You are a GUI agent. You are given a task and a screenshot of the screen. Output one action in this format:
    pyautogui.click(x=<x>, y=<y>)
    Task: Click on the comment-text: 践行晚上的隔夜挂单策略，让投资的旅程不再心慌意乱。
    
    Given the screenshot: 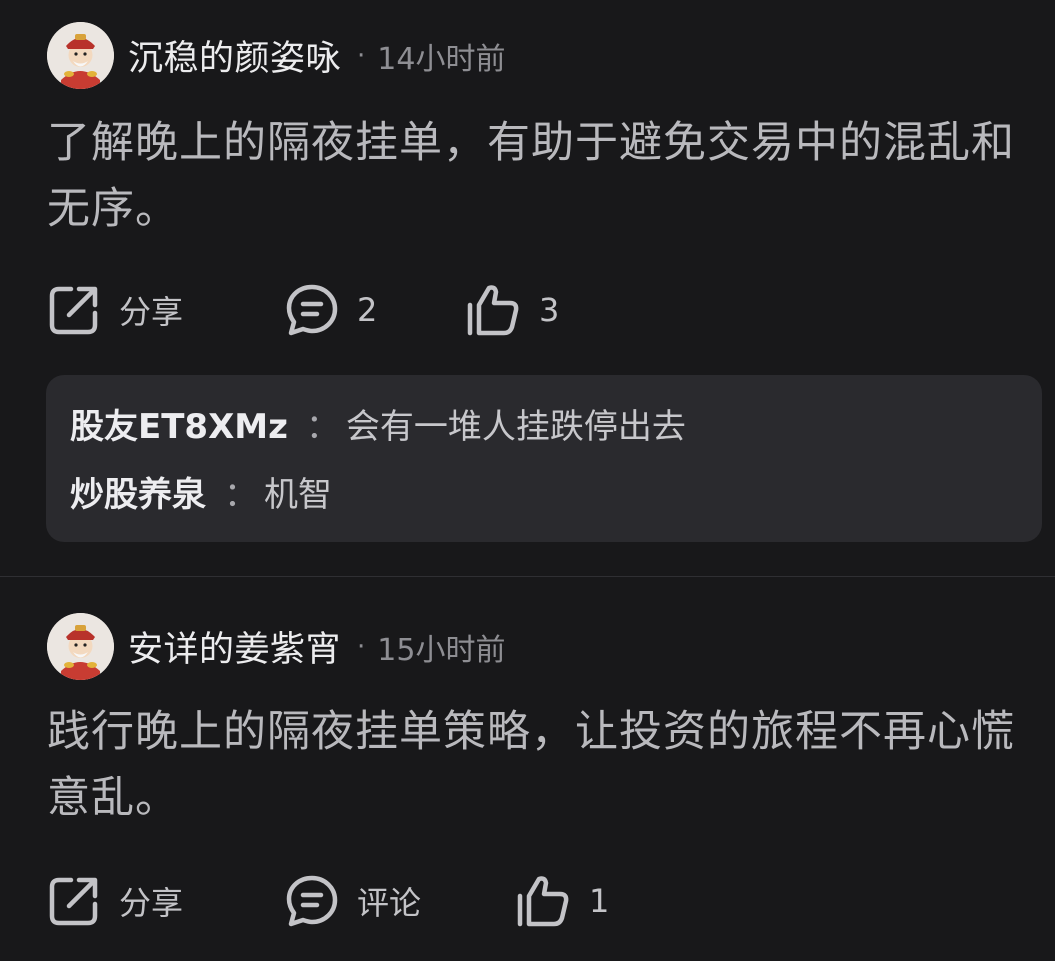 What is the action you would take?
    pyautogui.click(x=531, y=765)
    